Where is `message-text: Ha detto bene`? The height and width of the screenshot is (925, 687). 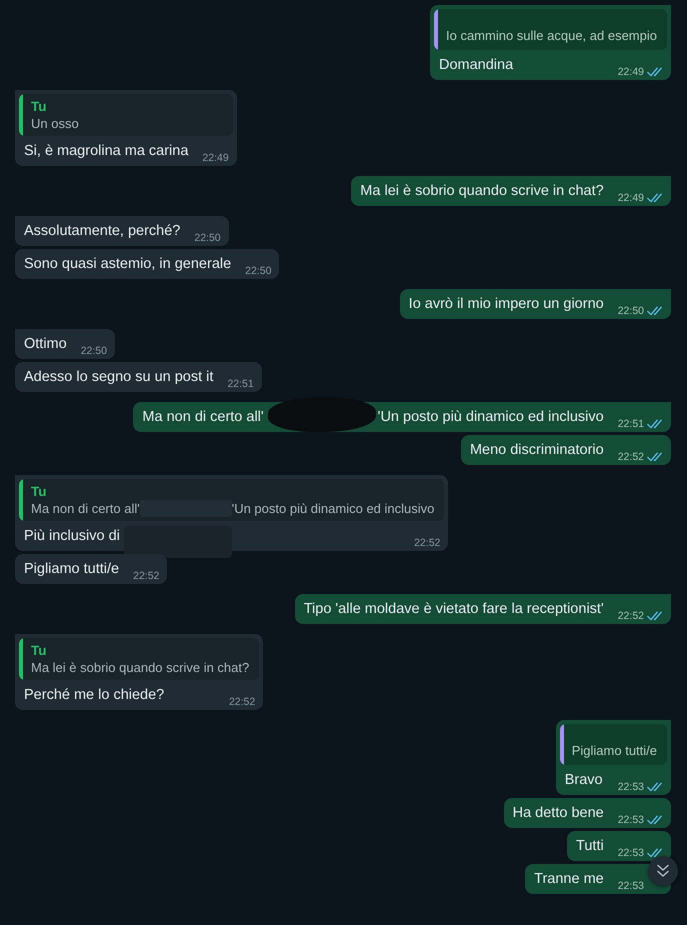
message-text: Ha detto bene is located at coordinates (558, 813).